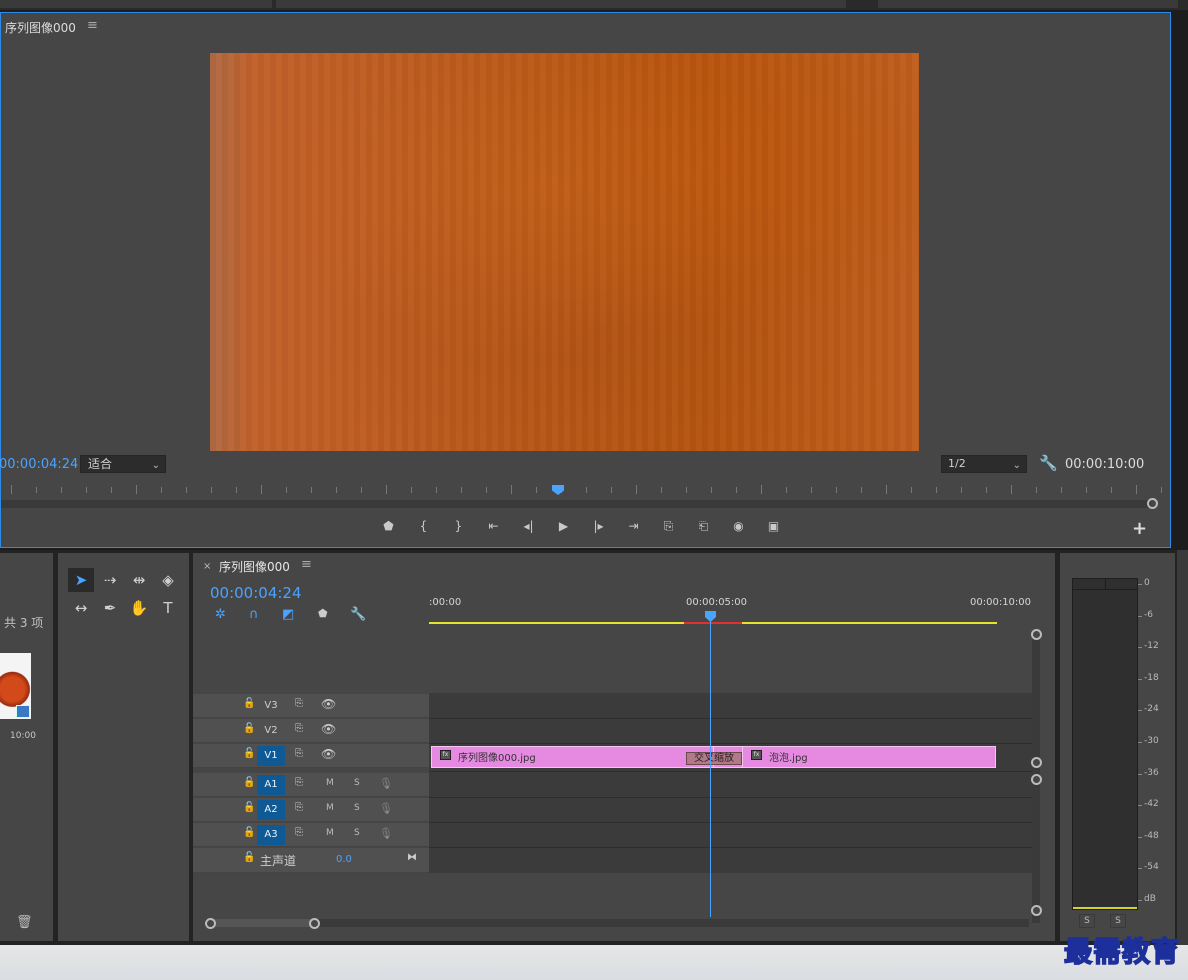 This screenshot has height=980, width=1188. What do you see at coordinates (710, 769) in the screenshot?
I see `timeline-playhead-line` at bounding box center [710, 769].